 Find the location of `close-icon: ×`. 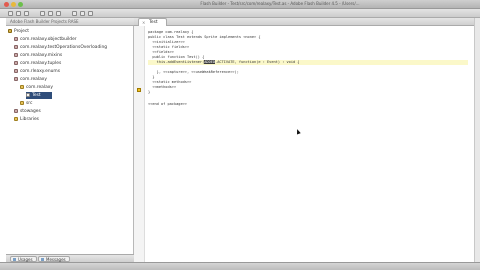

close-icon: × is located at coordinates (143, 23).